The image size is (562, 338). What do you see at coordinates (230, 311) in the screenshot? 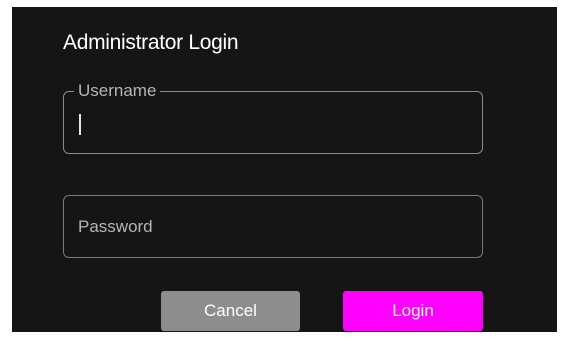
I see `cancel-button: Cancel` at bounding box center [230, 311].